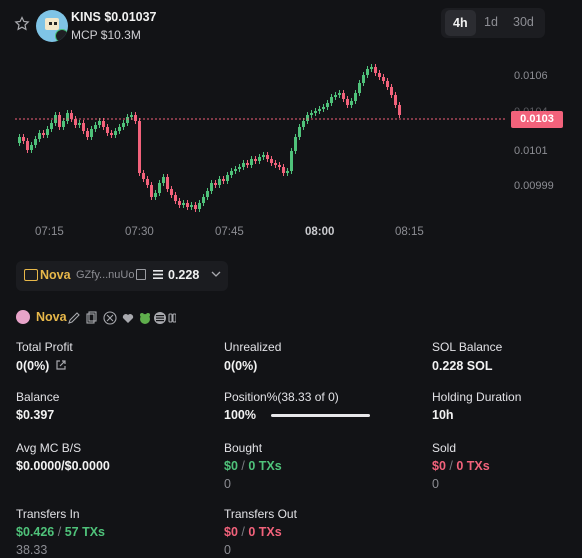 The image size is (582, 558). I want to click on edit-icon, so click(74, 318).